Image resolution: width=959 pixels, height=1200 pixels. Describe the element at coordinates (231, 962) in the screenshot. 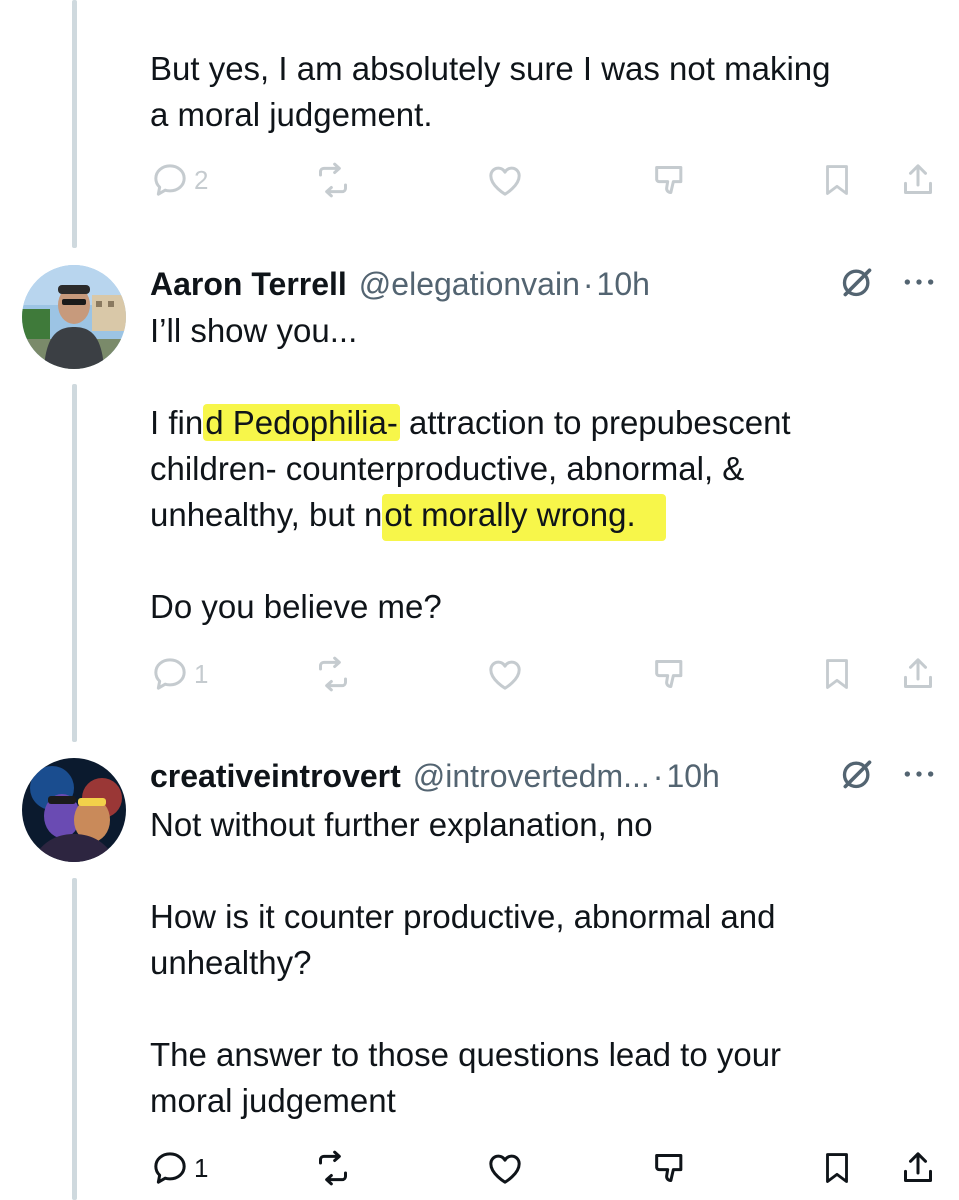

I see `post-text-line: unhealthy?` at that location.